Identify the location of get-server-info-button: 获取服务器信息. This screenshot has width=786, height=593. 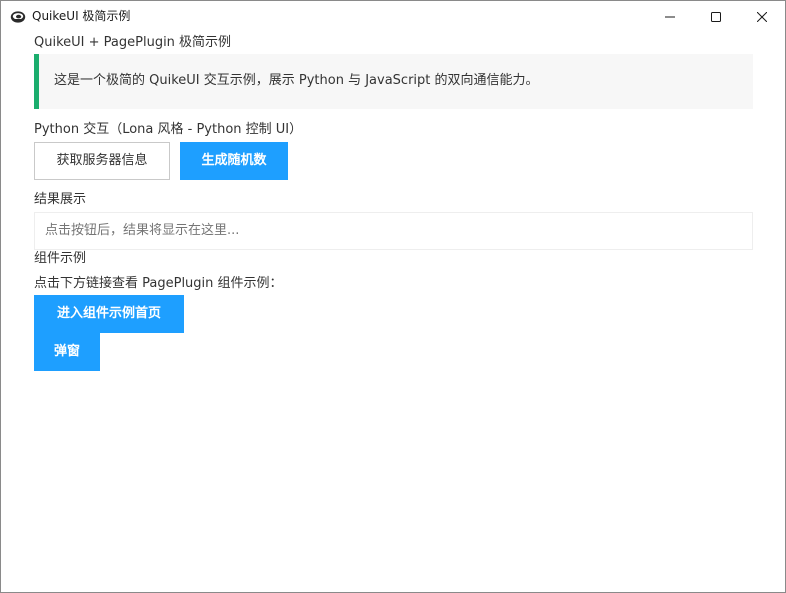
(102, 161).